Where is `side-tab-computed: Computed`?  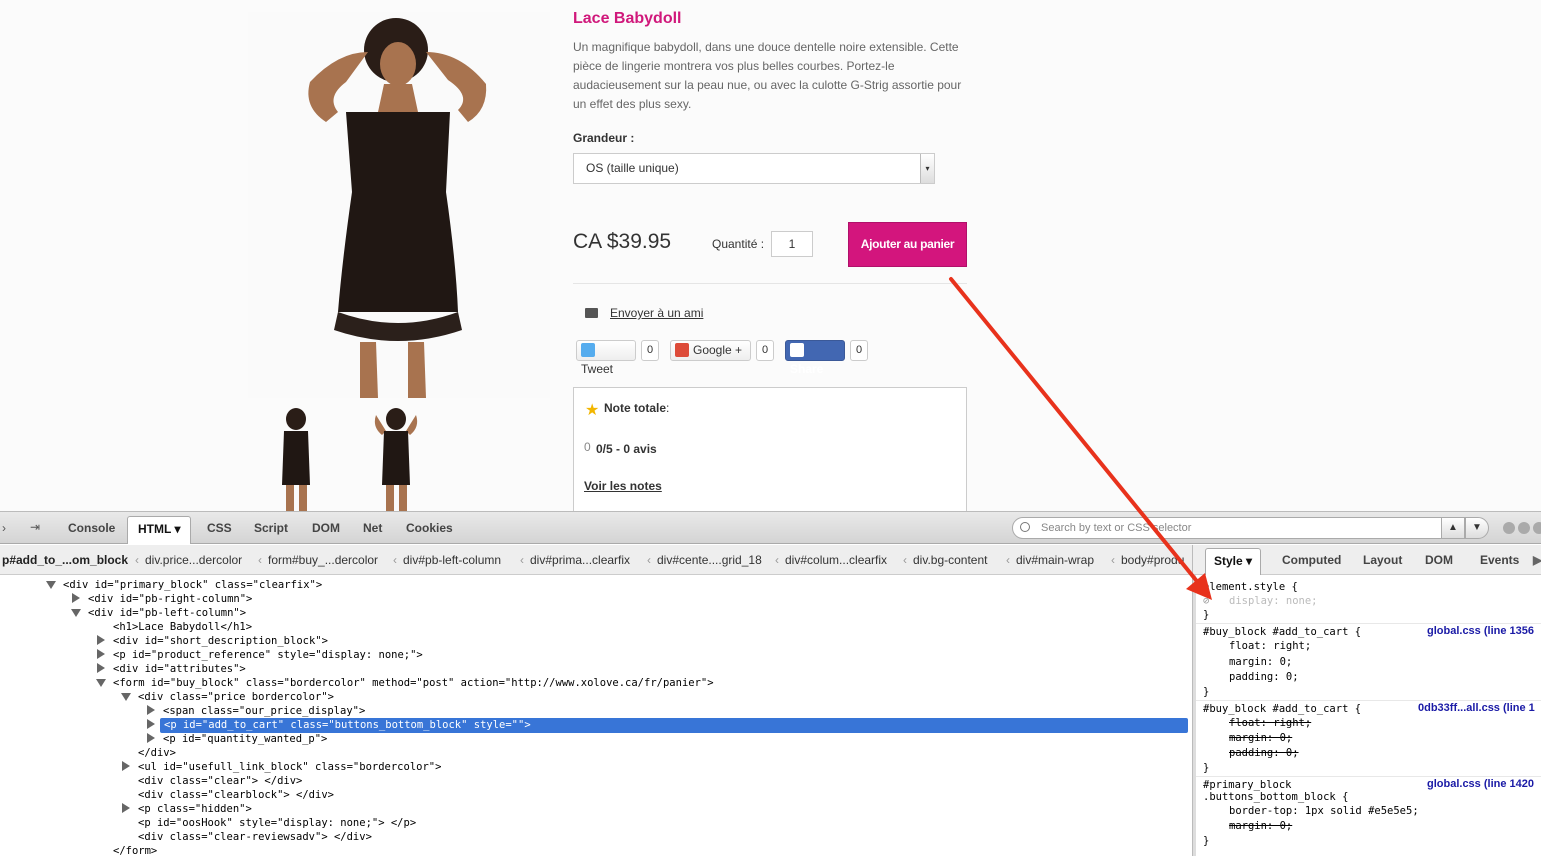
side-tab-computed: Computed is located at coordinates (1311, 560).